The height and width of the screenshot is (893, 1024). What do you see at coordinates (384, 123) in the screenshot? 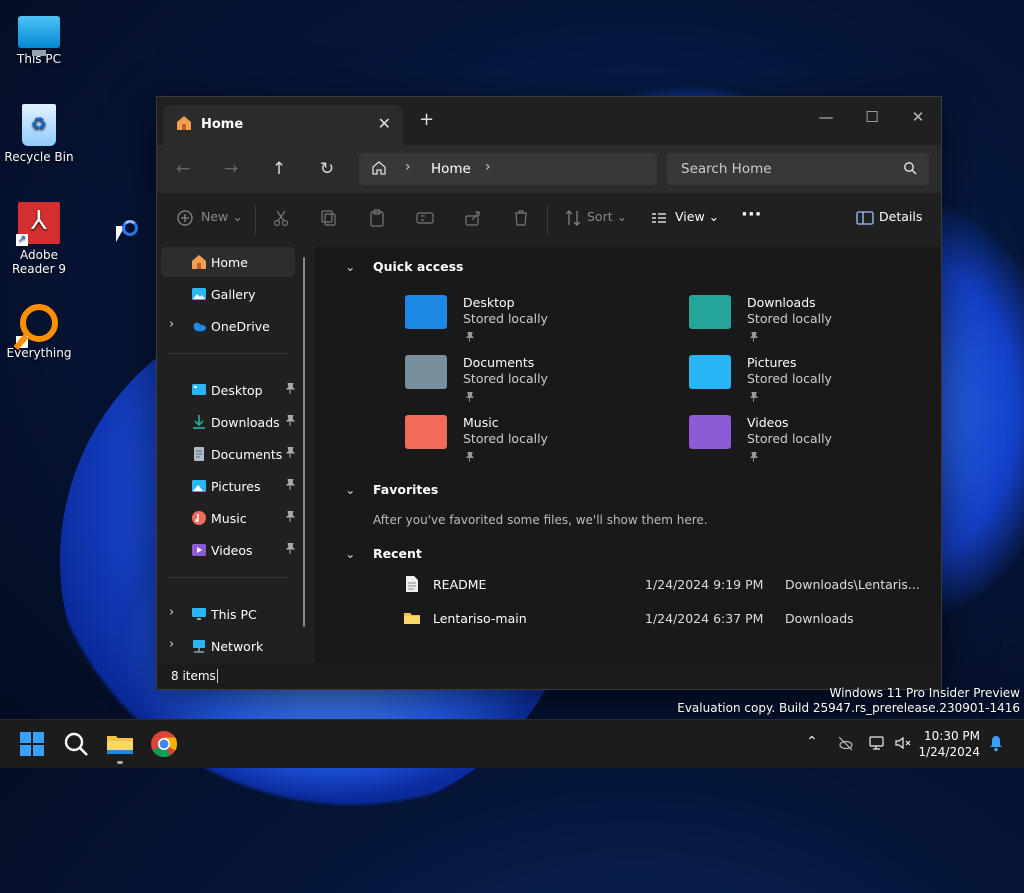
I see `close-tab-button: ✕` at bounding box center [384, 123].